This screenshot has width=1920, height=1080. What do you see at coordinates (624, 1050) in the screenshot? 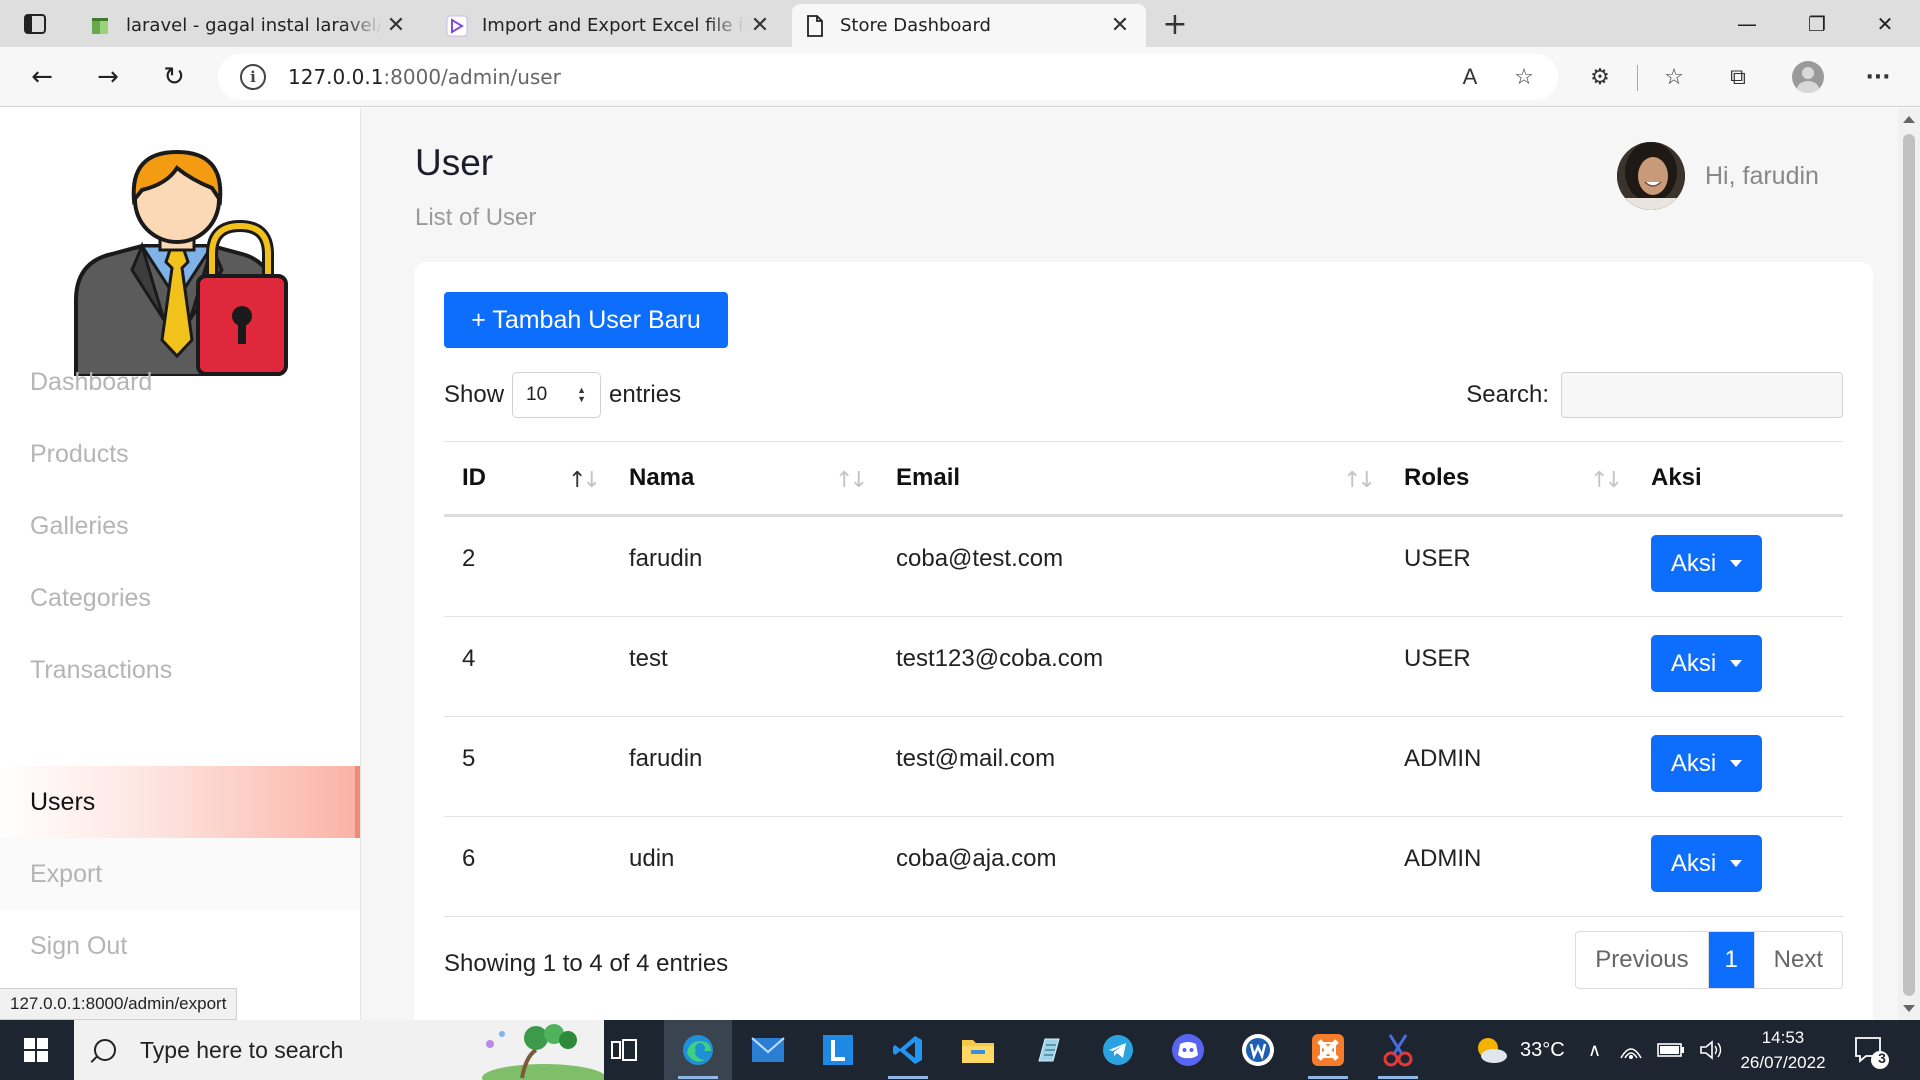
I see `task-view-button` at bounding box center [624, 1050].